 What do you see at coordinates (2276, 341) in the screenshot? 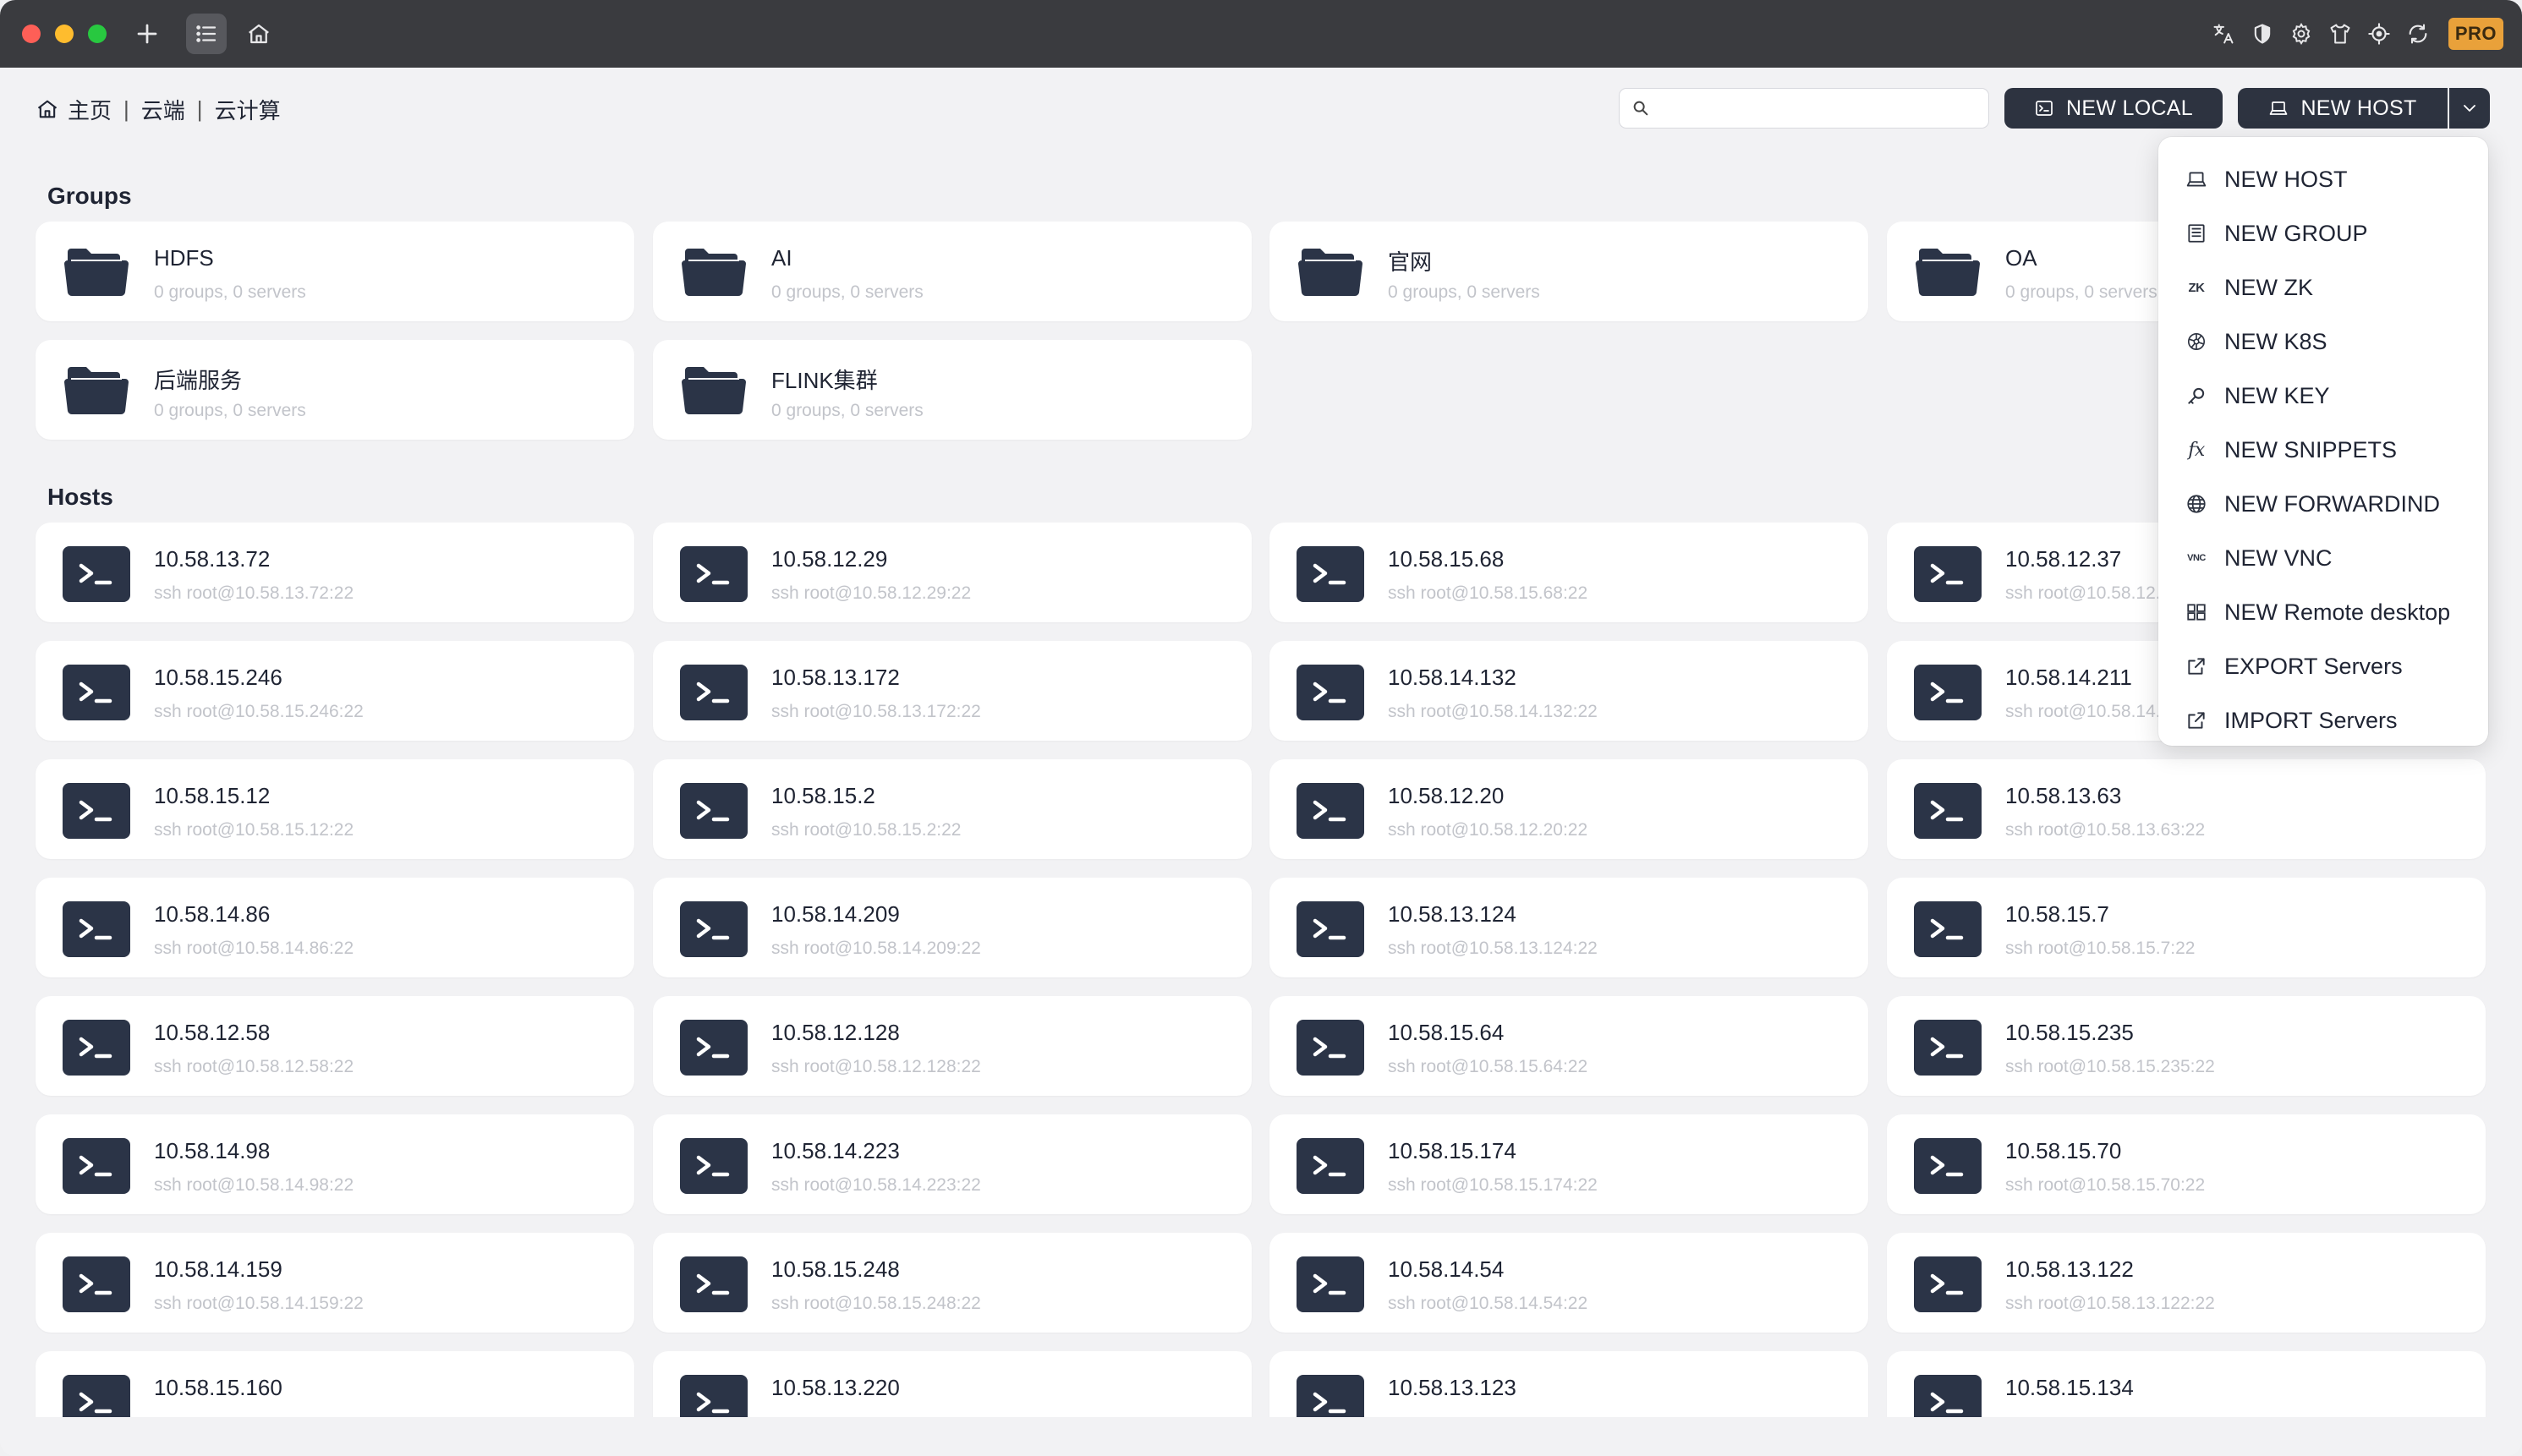
I see `menu-item-label: NEW K8S` at bounding box center [2276, 341].